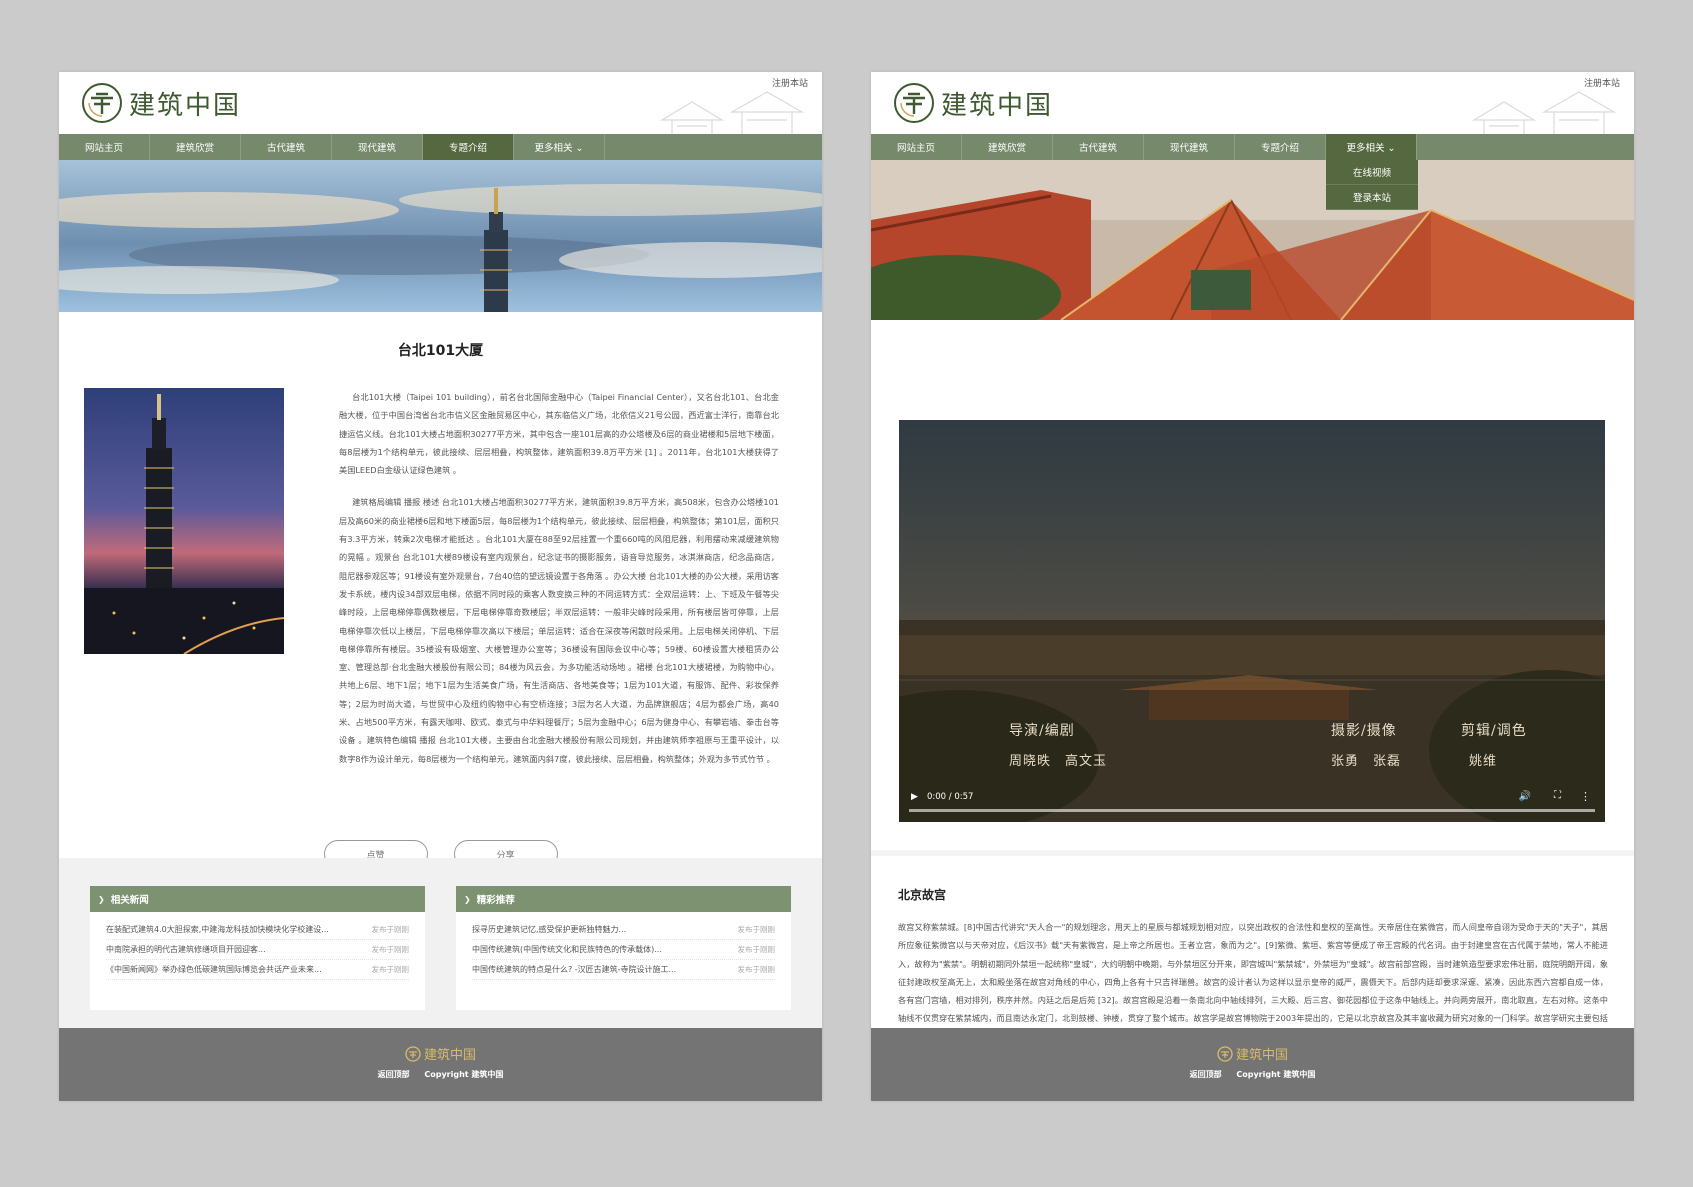  What do you see at coordinates (1366, 761) in the screenshot?
I see `credit-camera-names: 张勇 张磊` at bounding box center [1366, 761].